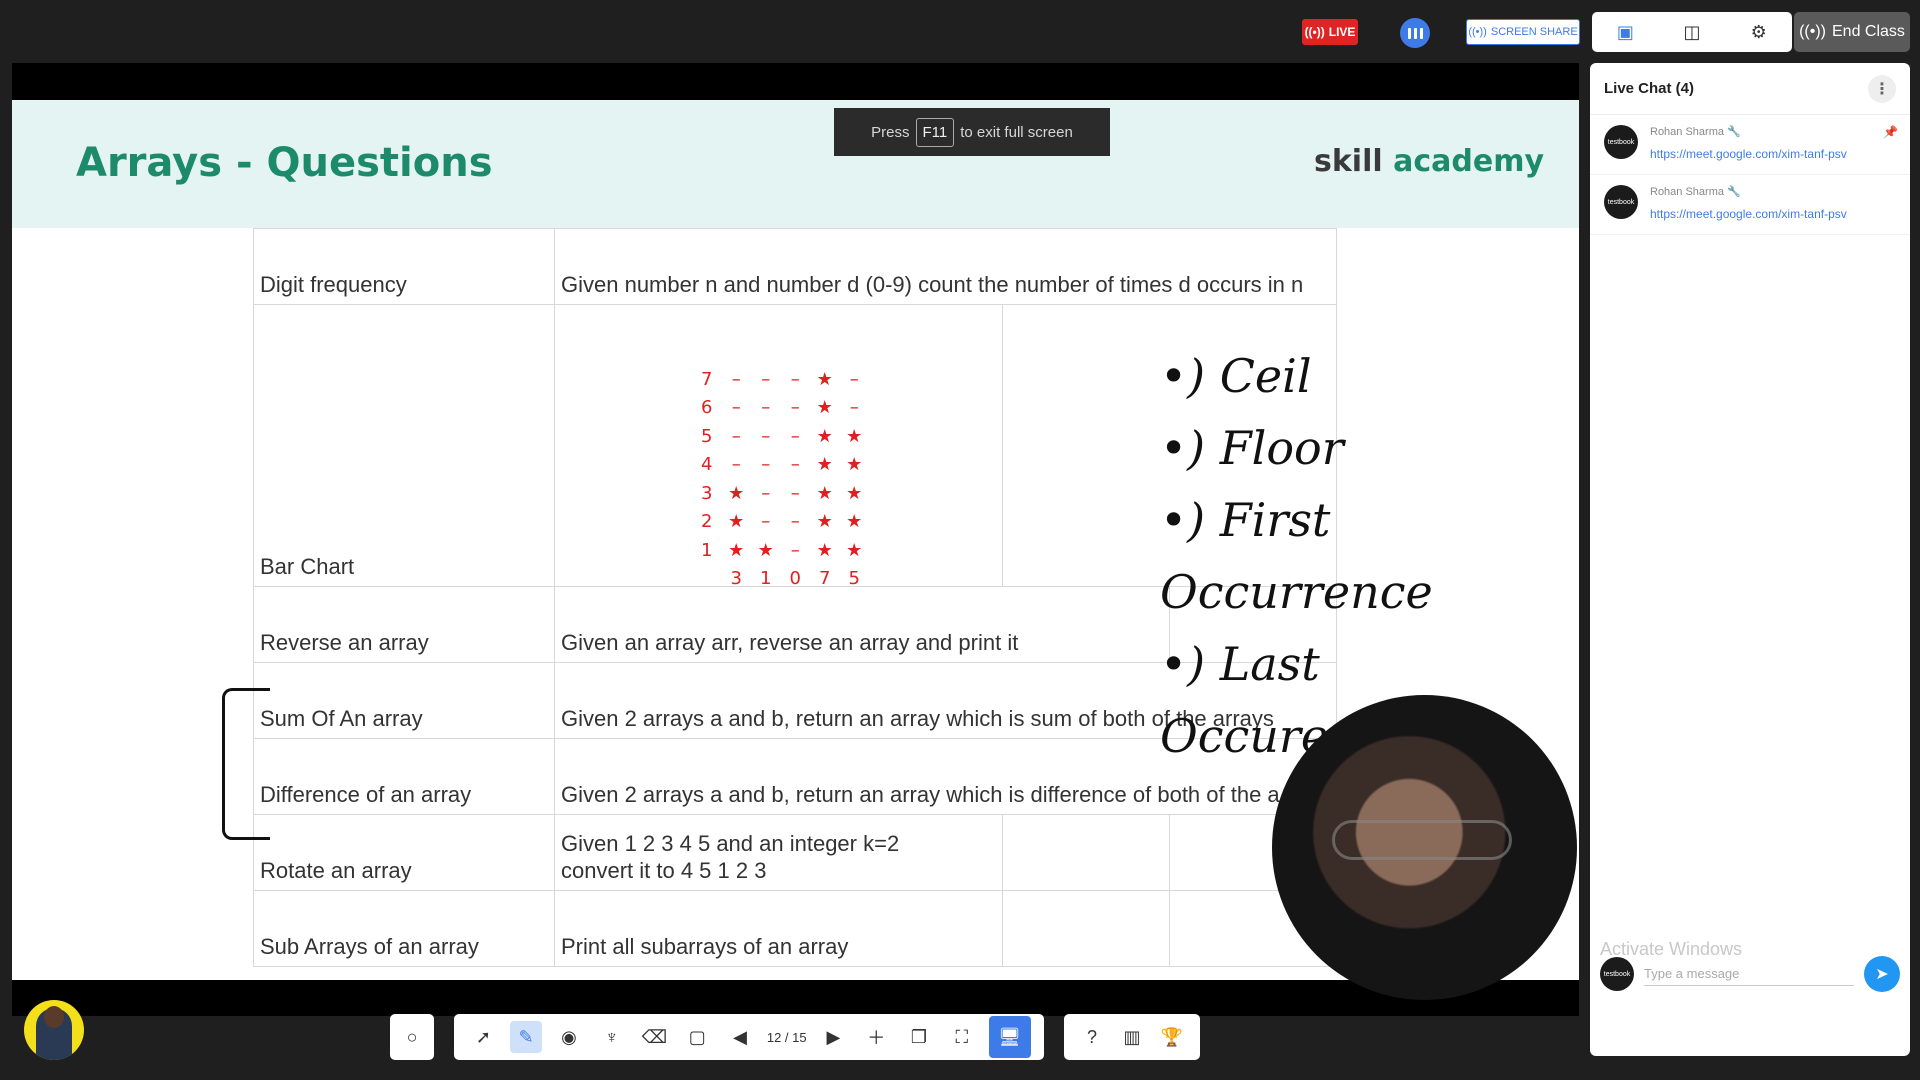 This screenshot has height=1080, width=1920. I want to click on copy-page-icon: ❐, so click(919, 1037).